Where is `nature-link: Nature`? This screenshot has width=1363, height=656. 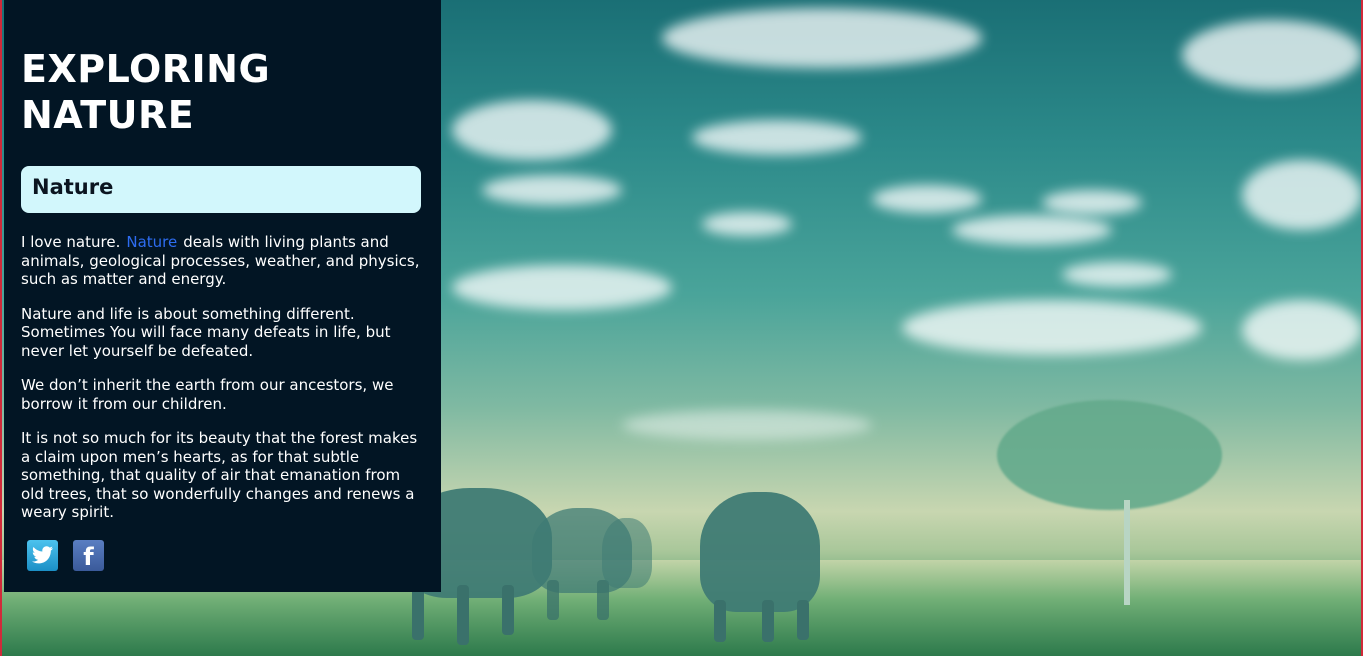
nature-link: Nature is located at coordinates (151, 242).